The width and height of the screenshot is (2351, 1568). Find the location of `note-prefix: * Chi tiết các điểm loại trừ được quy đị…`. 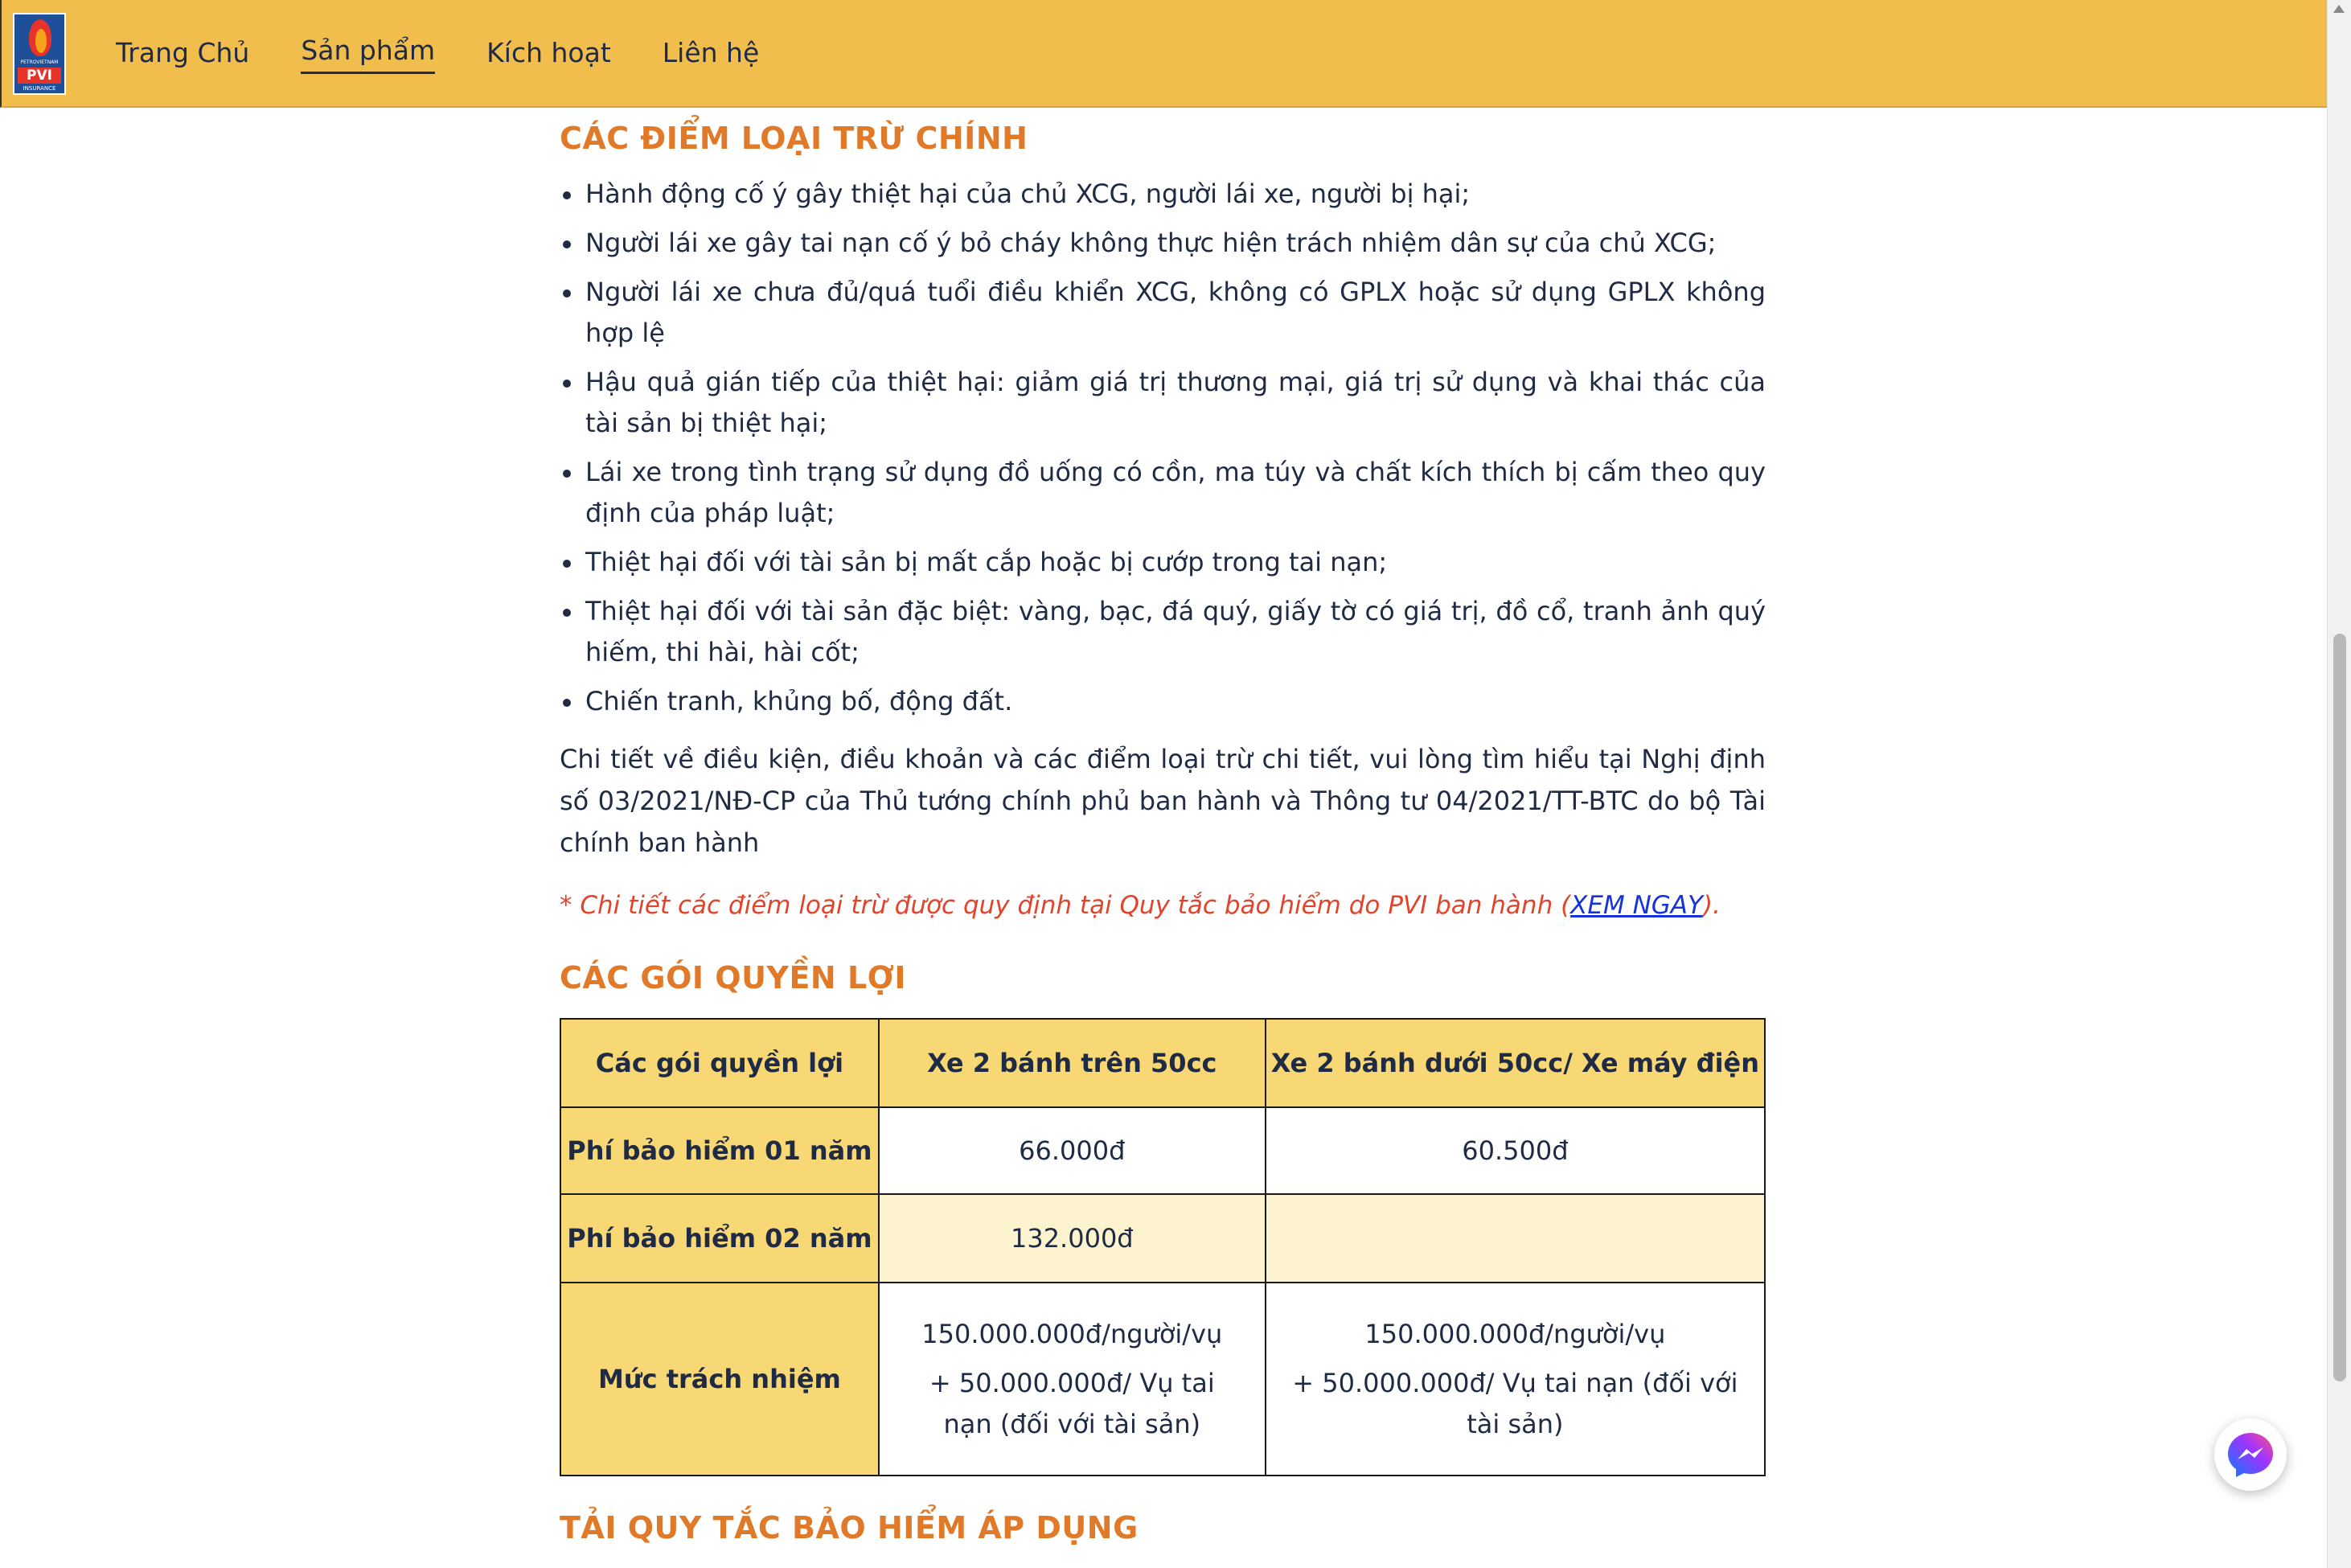

note-prefix: * Chi tiết các điểm loại trừ được quy đị… is located at coordinates (1065, 905).